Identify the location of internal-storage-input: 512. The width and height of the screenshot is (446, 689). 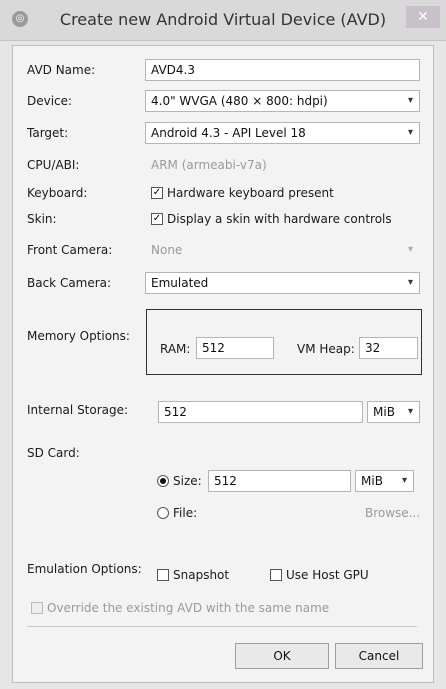
(260, 412).